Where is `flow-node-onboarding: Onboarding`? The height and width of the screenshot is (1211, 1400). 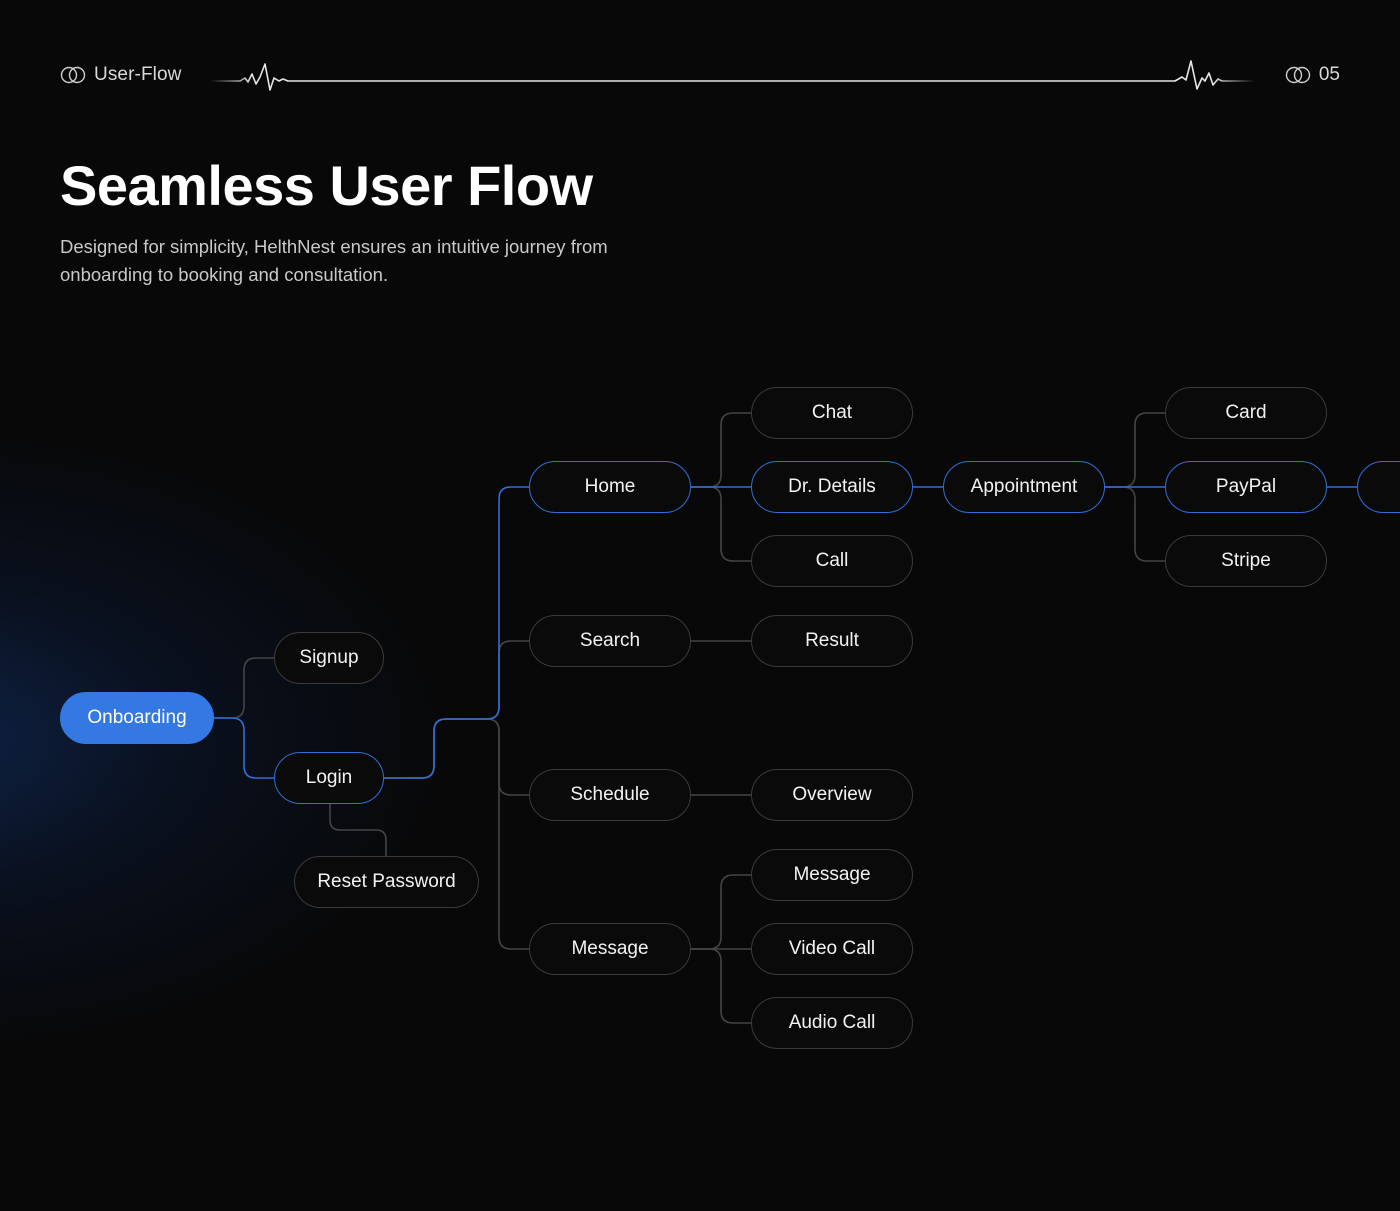 flow-node-onboarding: Onboarding is located at coordinates (137, 718).